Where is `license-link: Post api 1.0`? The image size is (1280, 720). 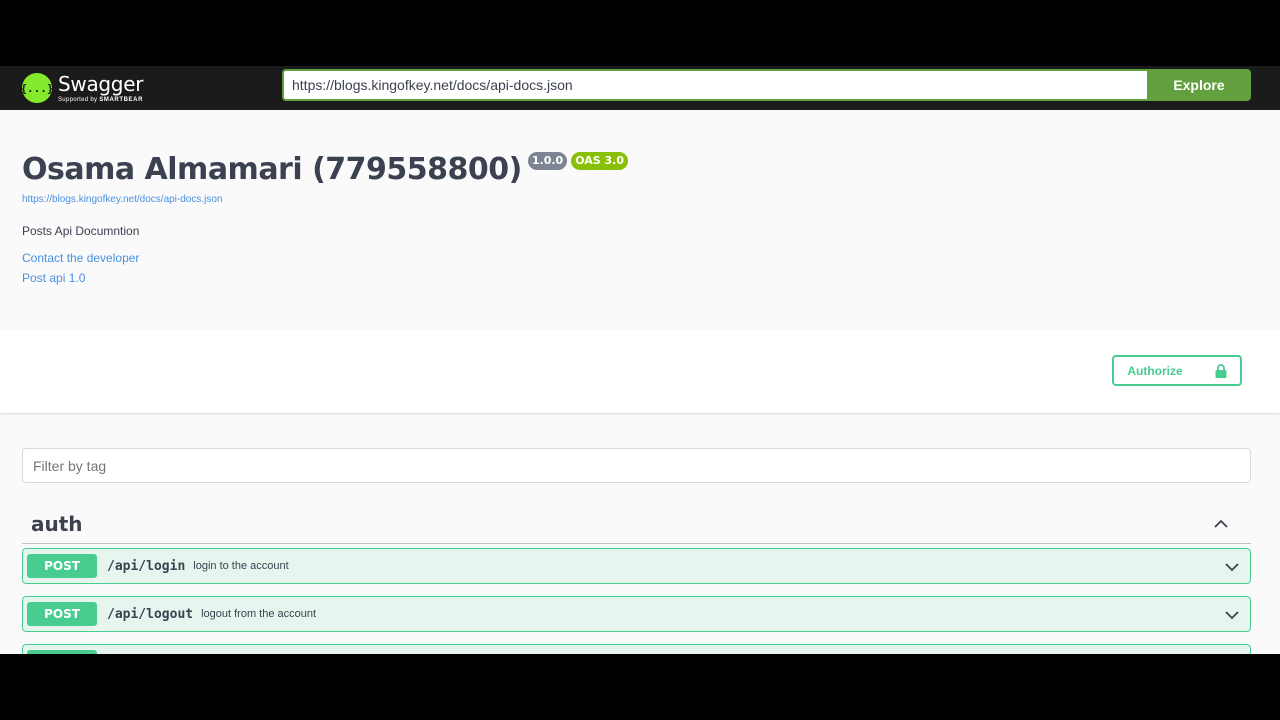 license-link: Post api 1.0 is located at coordinates (53, 278).